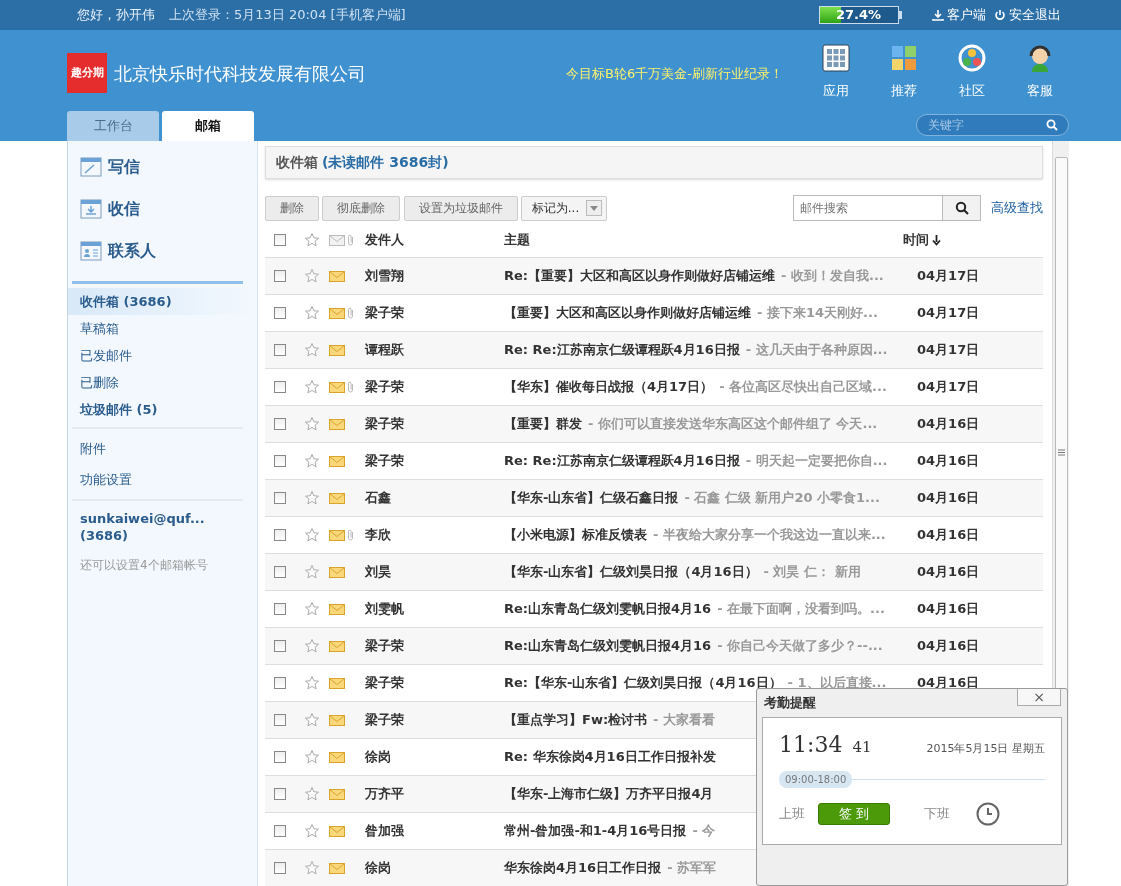 The height and width of the screenshot is (886, 1121). What do you see at coordinates (1027, 15) in the screenshot?
I see `logout-link: 安全退出` at bounding box center [1027, 15].